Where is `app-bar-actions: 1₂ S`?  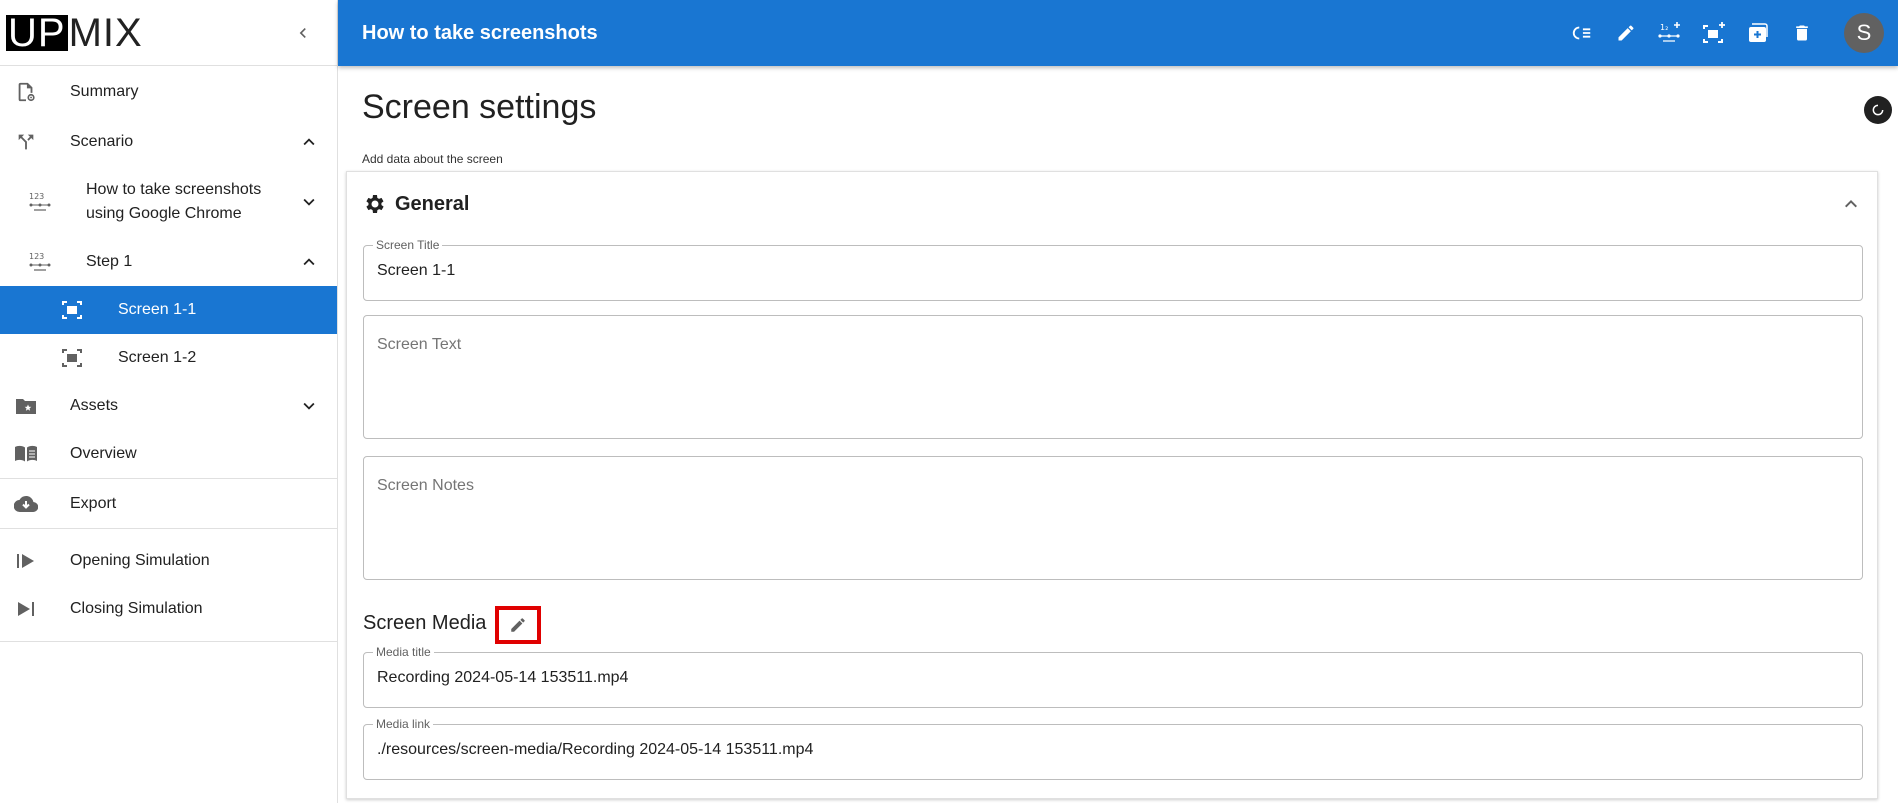
app-bar-actions: 1₂ S is located at coordinates (1729, 33).